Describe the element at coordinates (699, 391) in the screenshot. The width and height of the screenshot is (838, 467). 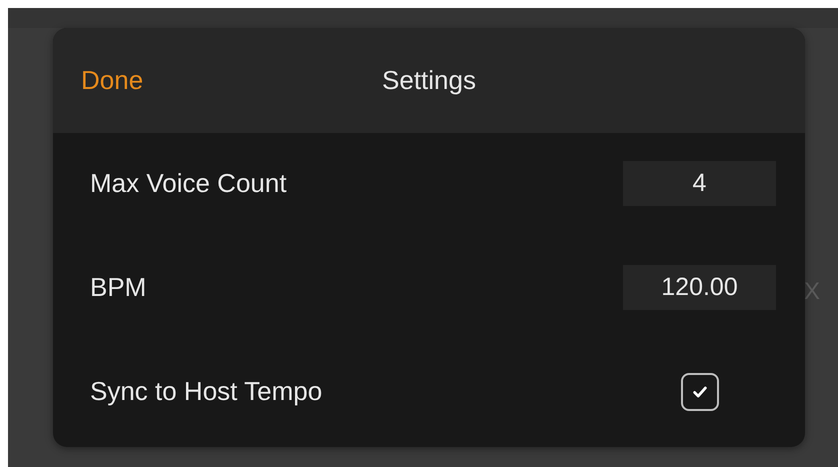
I see `checkbox` at that location.